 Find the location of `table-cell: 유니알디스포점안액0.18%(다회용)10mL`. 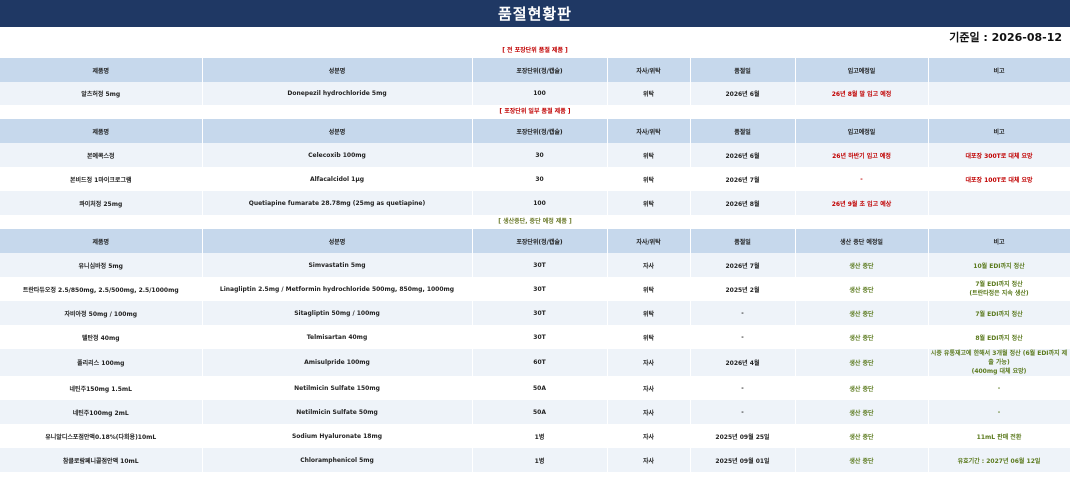

table-cell: 유니알디스포점안액0.18%(다회용)10mL is located at coordinates (101, 436).